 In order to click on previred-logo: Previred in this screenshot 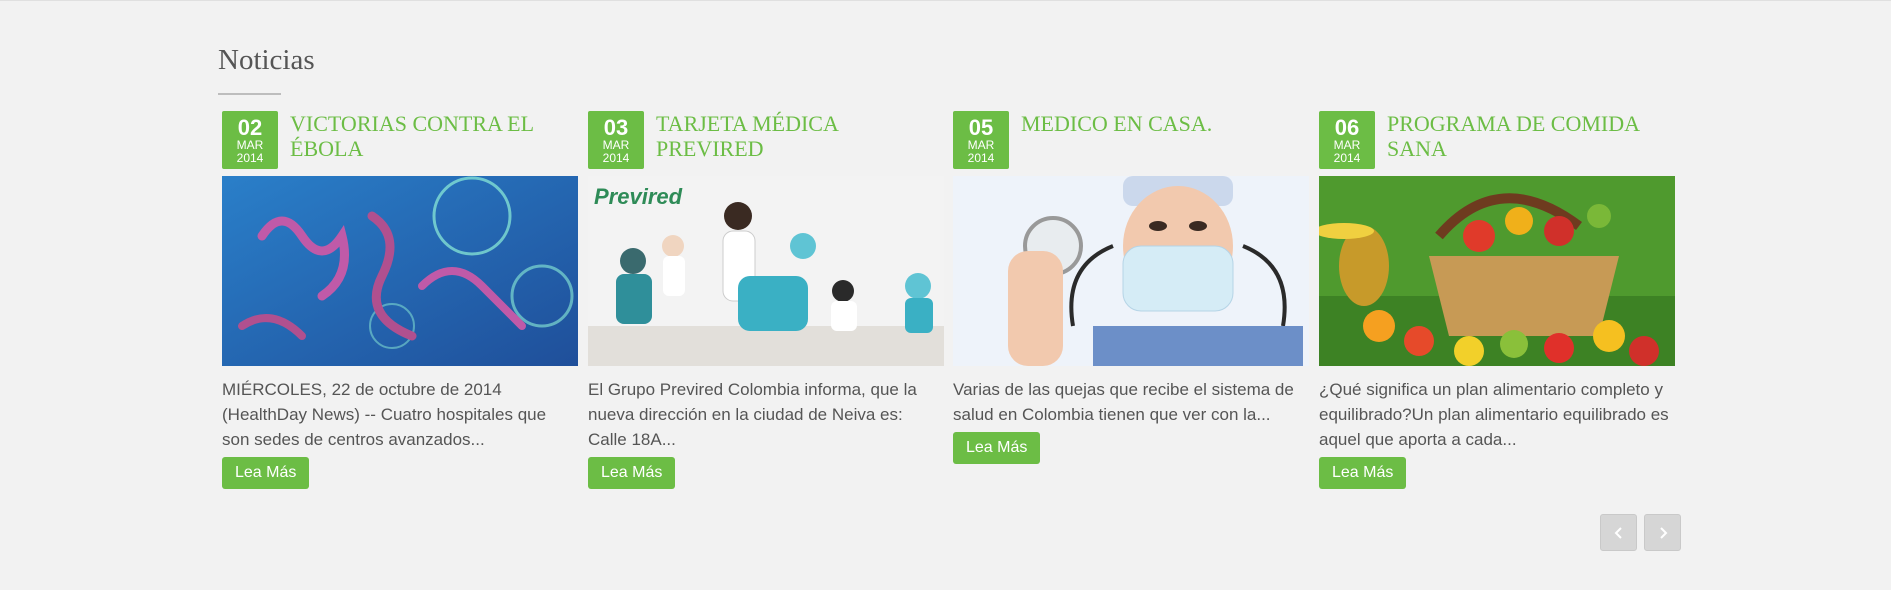, I will do `click(638, 196)`.